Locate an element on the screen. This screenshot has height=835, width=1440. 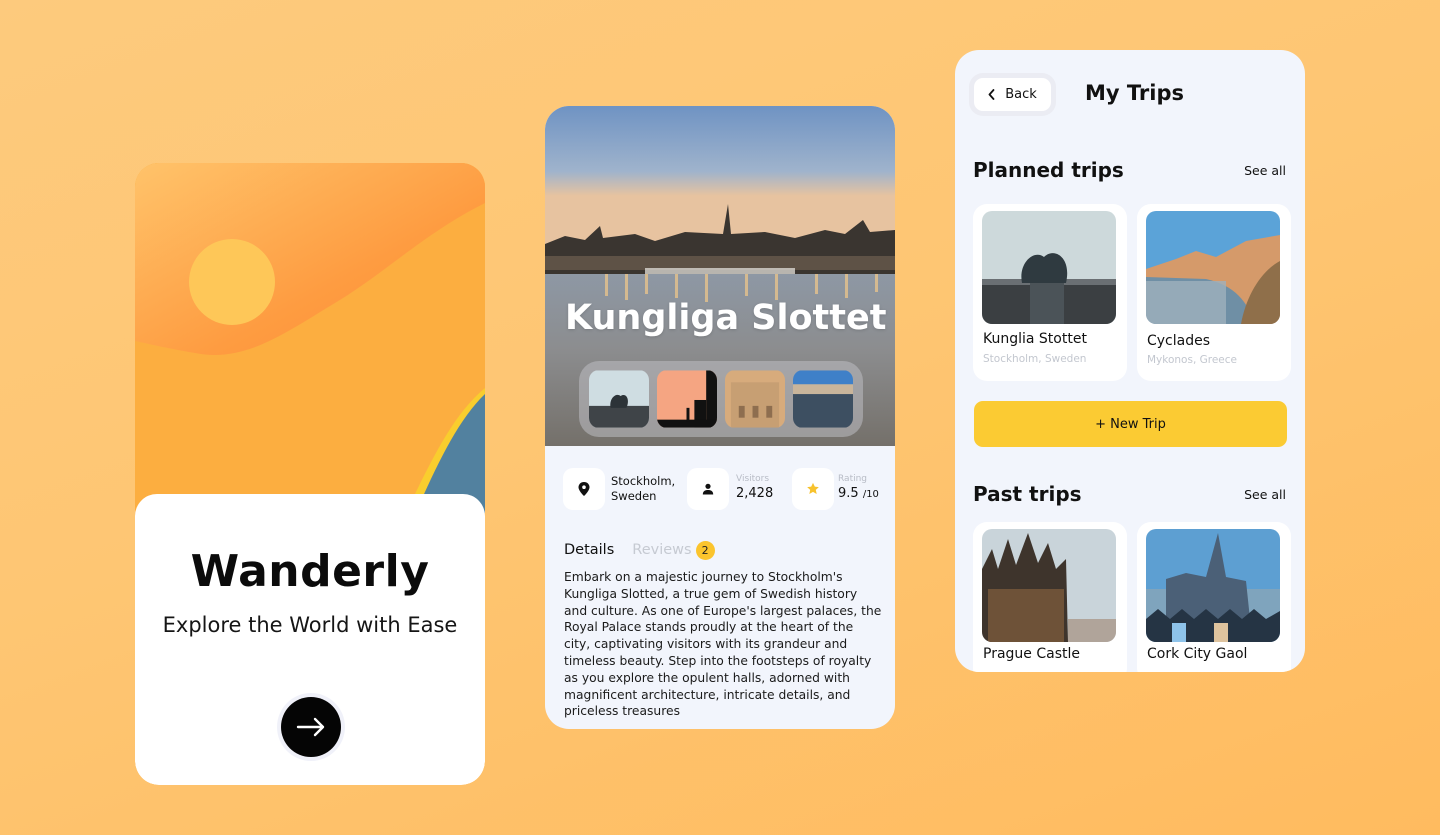
detail-tabs: Details Reviews 2 is located at coordinates (639, 550).